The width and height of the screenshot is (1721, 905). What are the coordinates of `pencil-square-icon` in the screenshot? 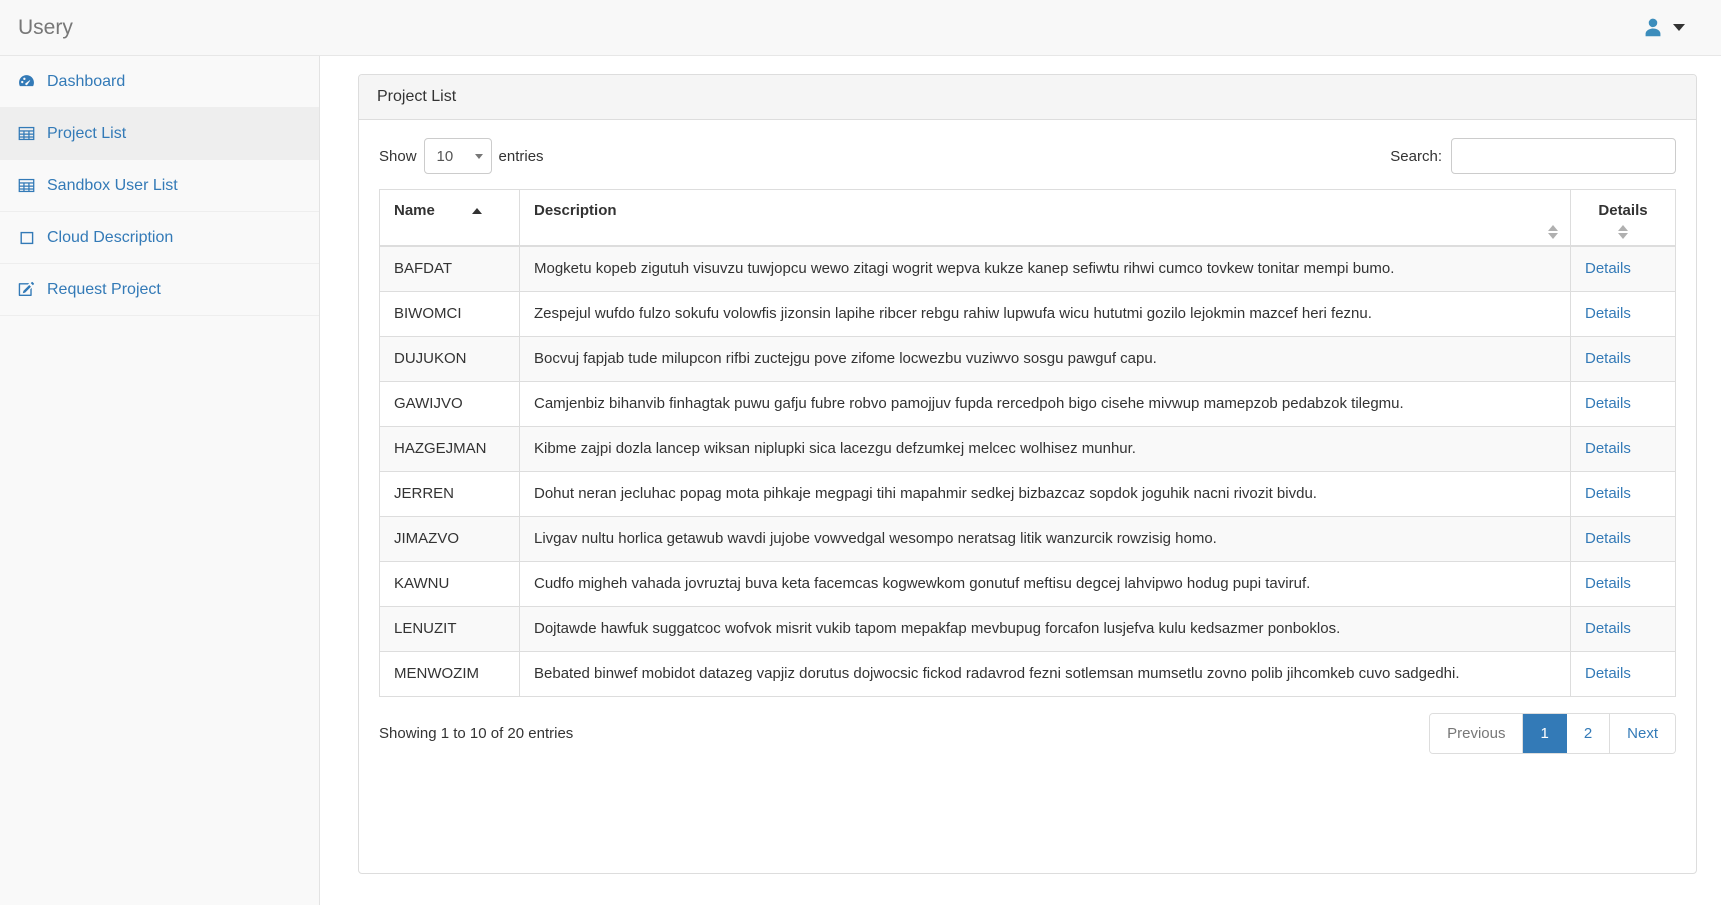 It's located at (26, 289).